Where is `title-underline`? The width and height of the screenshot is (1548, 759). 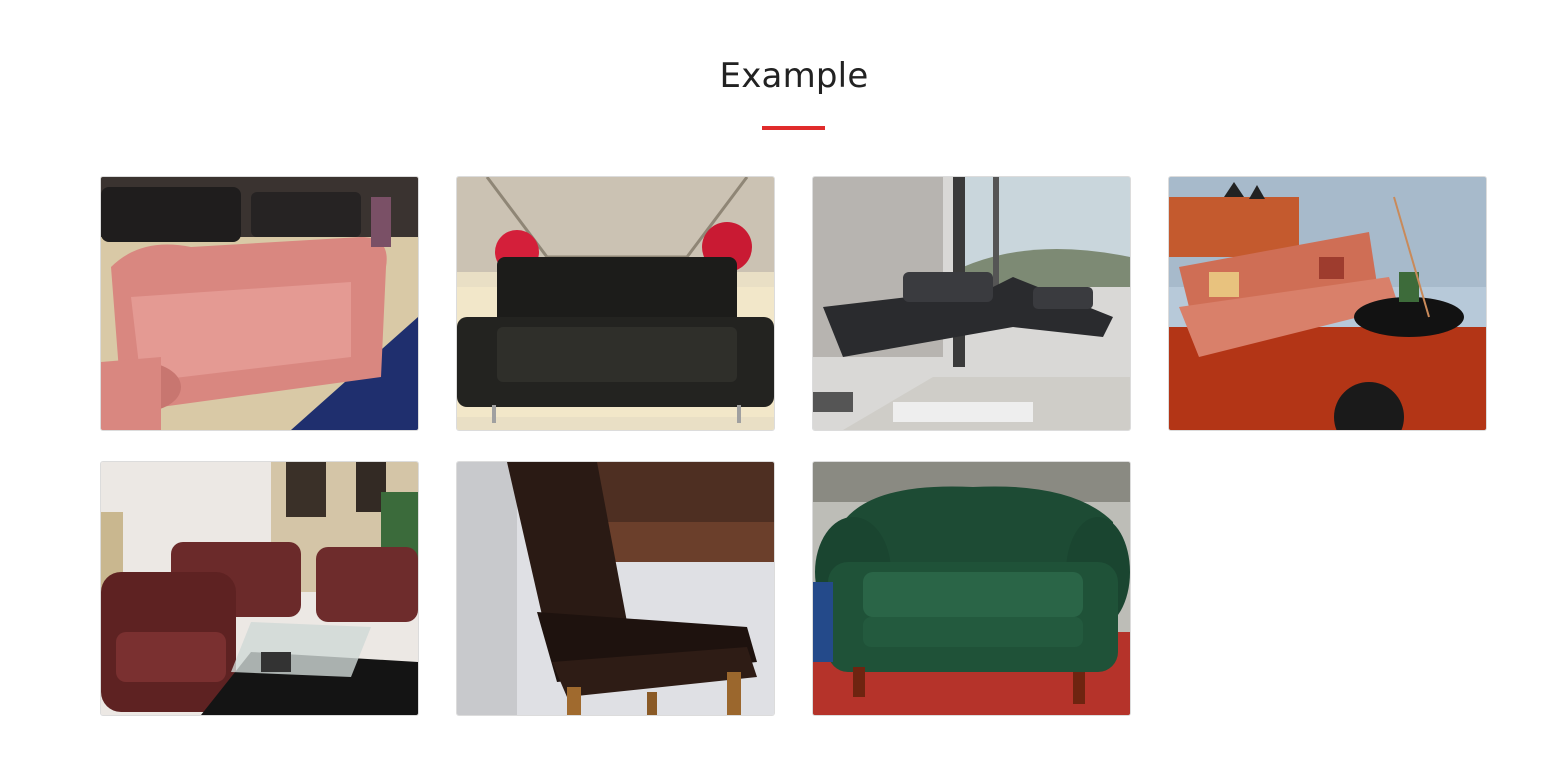 title-underline is located at coordinates (793, 128).